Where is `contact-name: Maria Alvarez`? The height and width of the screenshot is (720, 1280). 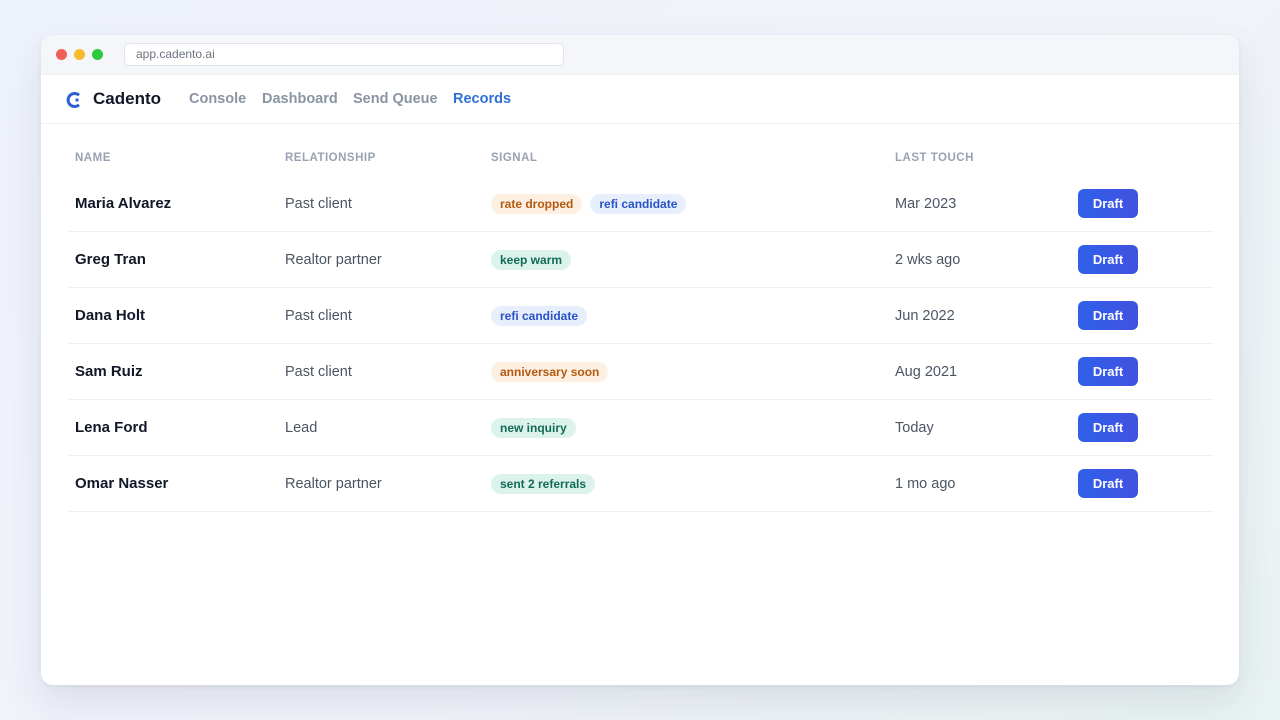 contact-name: Maria Alvarez is located at coordinates (123, 203).